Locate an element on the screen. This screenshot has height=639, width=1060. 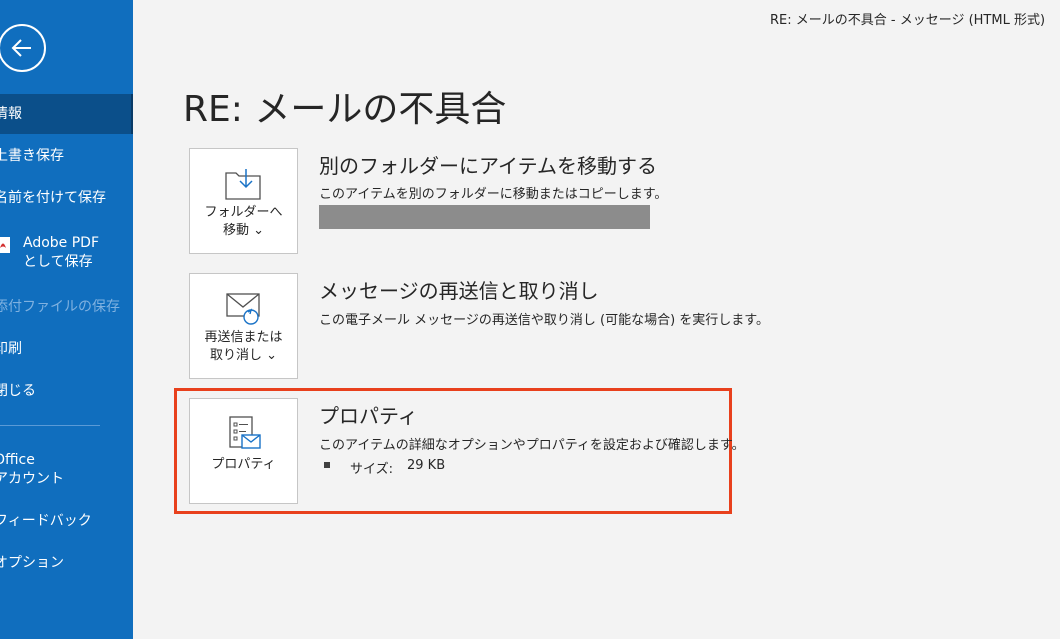
sidebar-item-label: Adobe PDF is located at coordinates (61, 243).